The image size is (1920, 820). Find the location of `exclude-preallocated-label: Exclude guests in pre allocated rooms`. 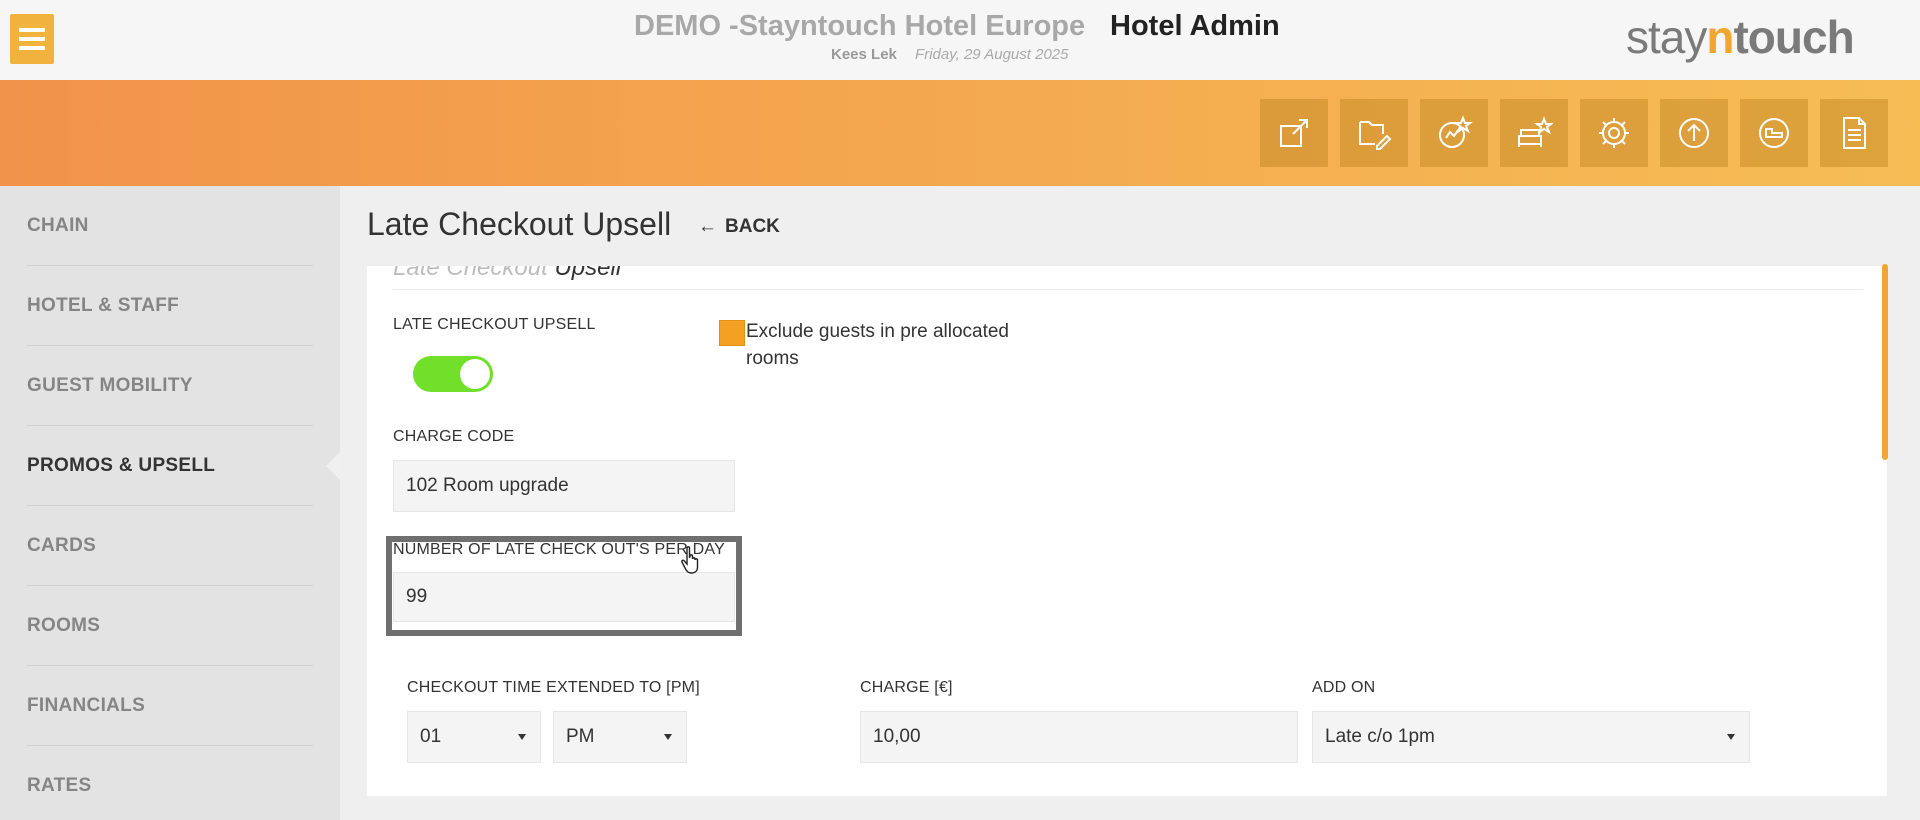

exclude-preallocated-label: Exclude guests in pre allocated rooms is located at coordinates (877, 345).